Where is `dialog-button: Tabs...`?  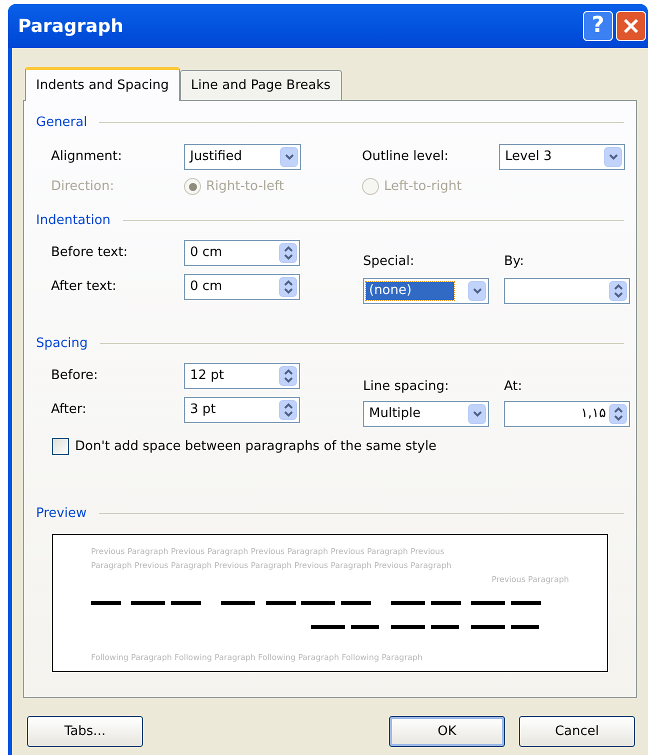 dialog-button: Tabs... is located at coordinates (85, 731).